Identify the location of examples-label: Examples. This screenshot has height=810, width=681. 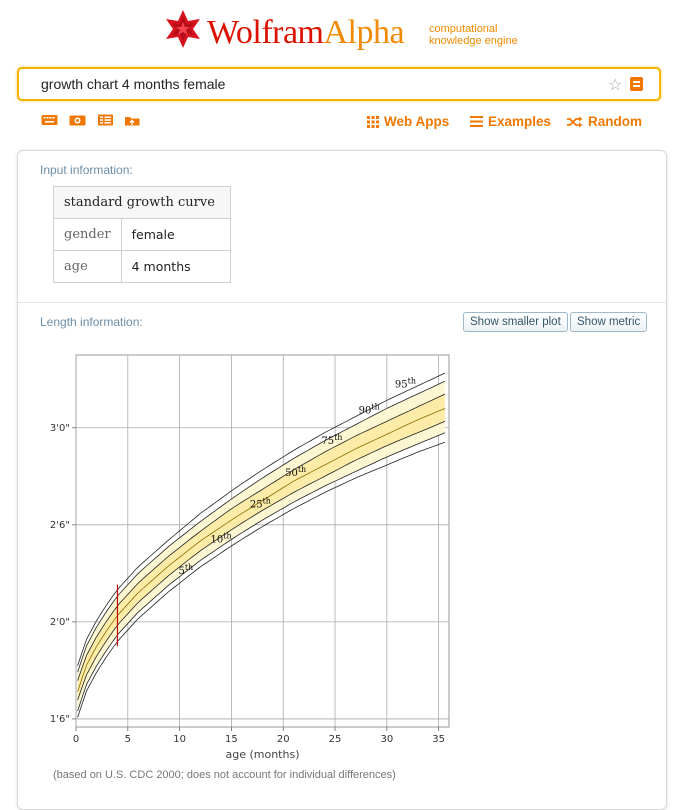
(520, 121).